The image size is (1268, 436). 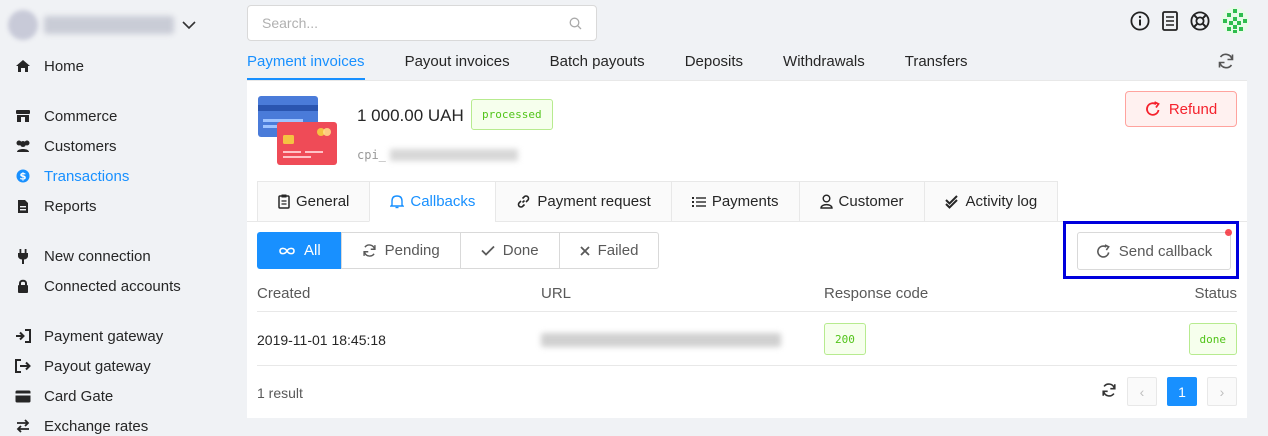 What do you see at coordinates (297, 130) in the screenshot?
I see `credit-cards-illustration` at bounding box center [297, 130].